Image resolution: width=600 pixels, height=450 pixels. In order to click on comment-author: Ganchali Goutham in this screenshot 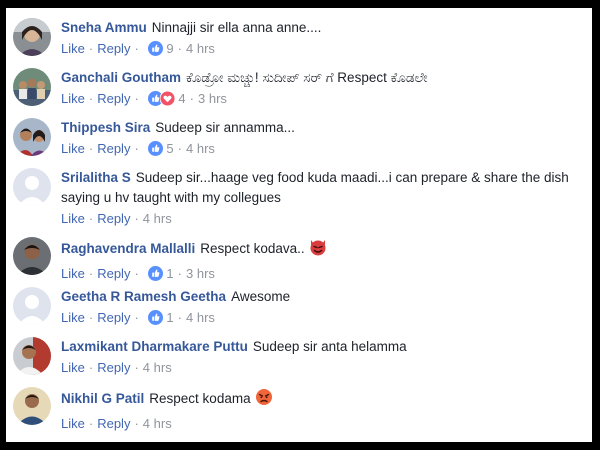, I will do `click(121, 77)`.